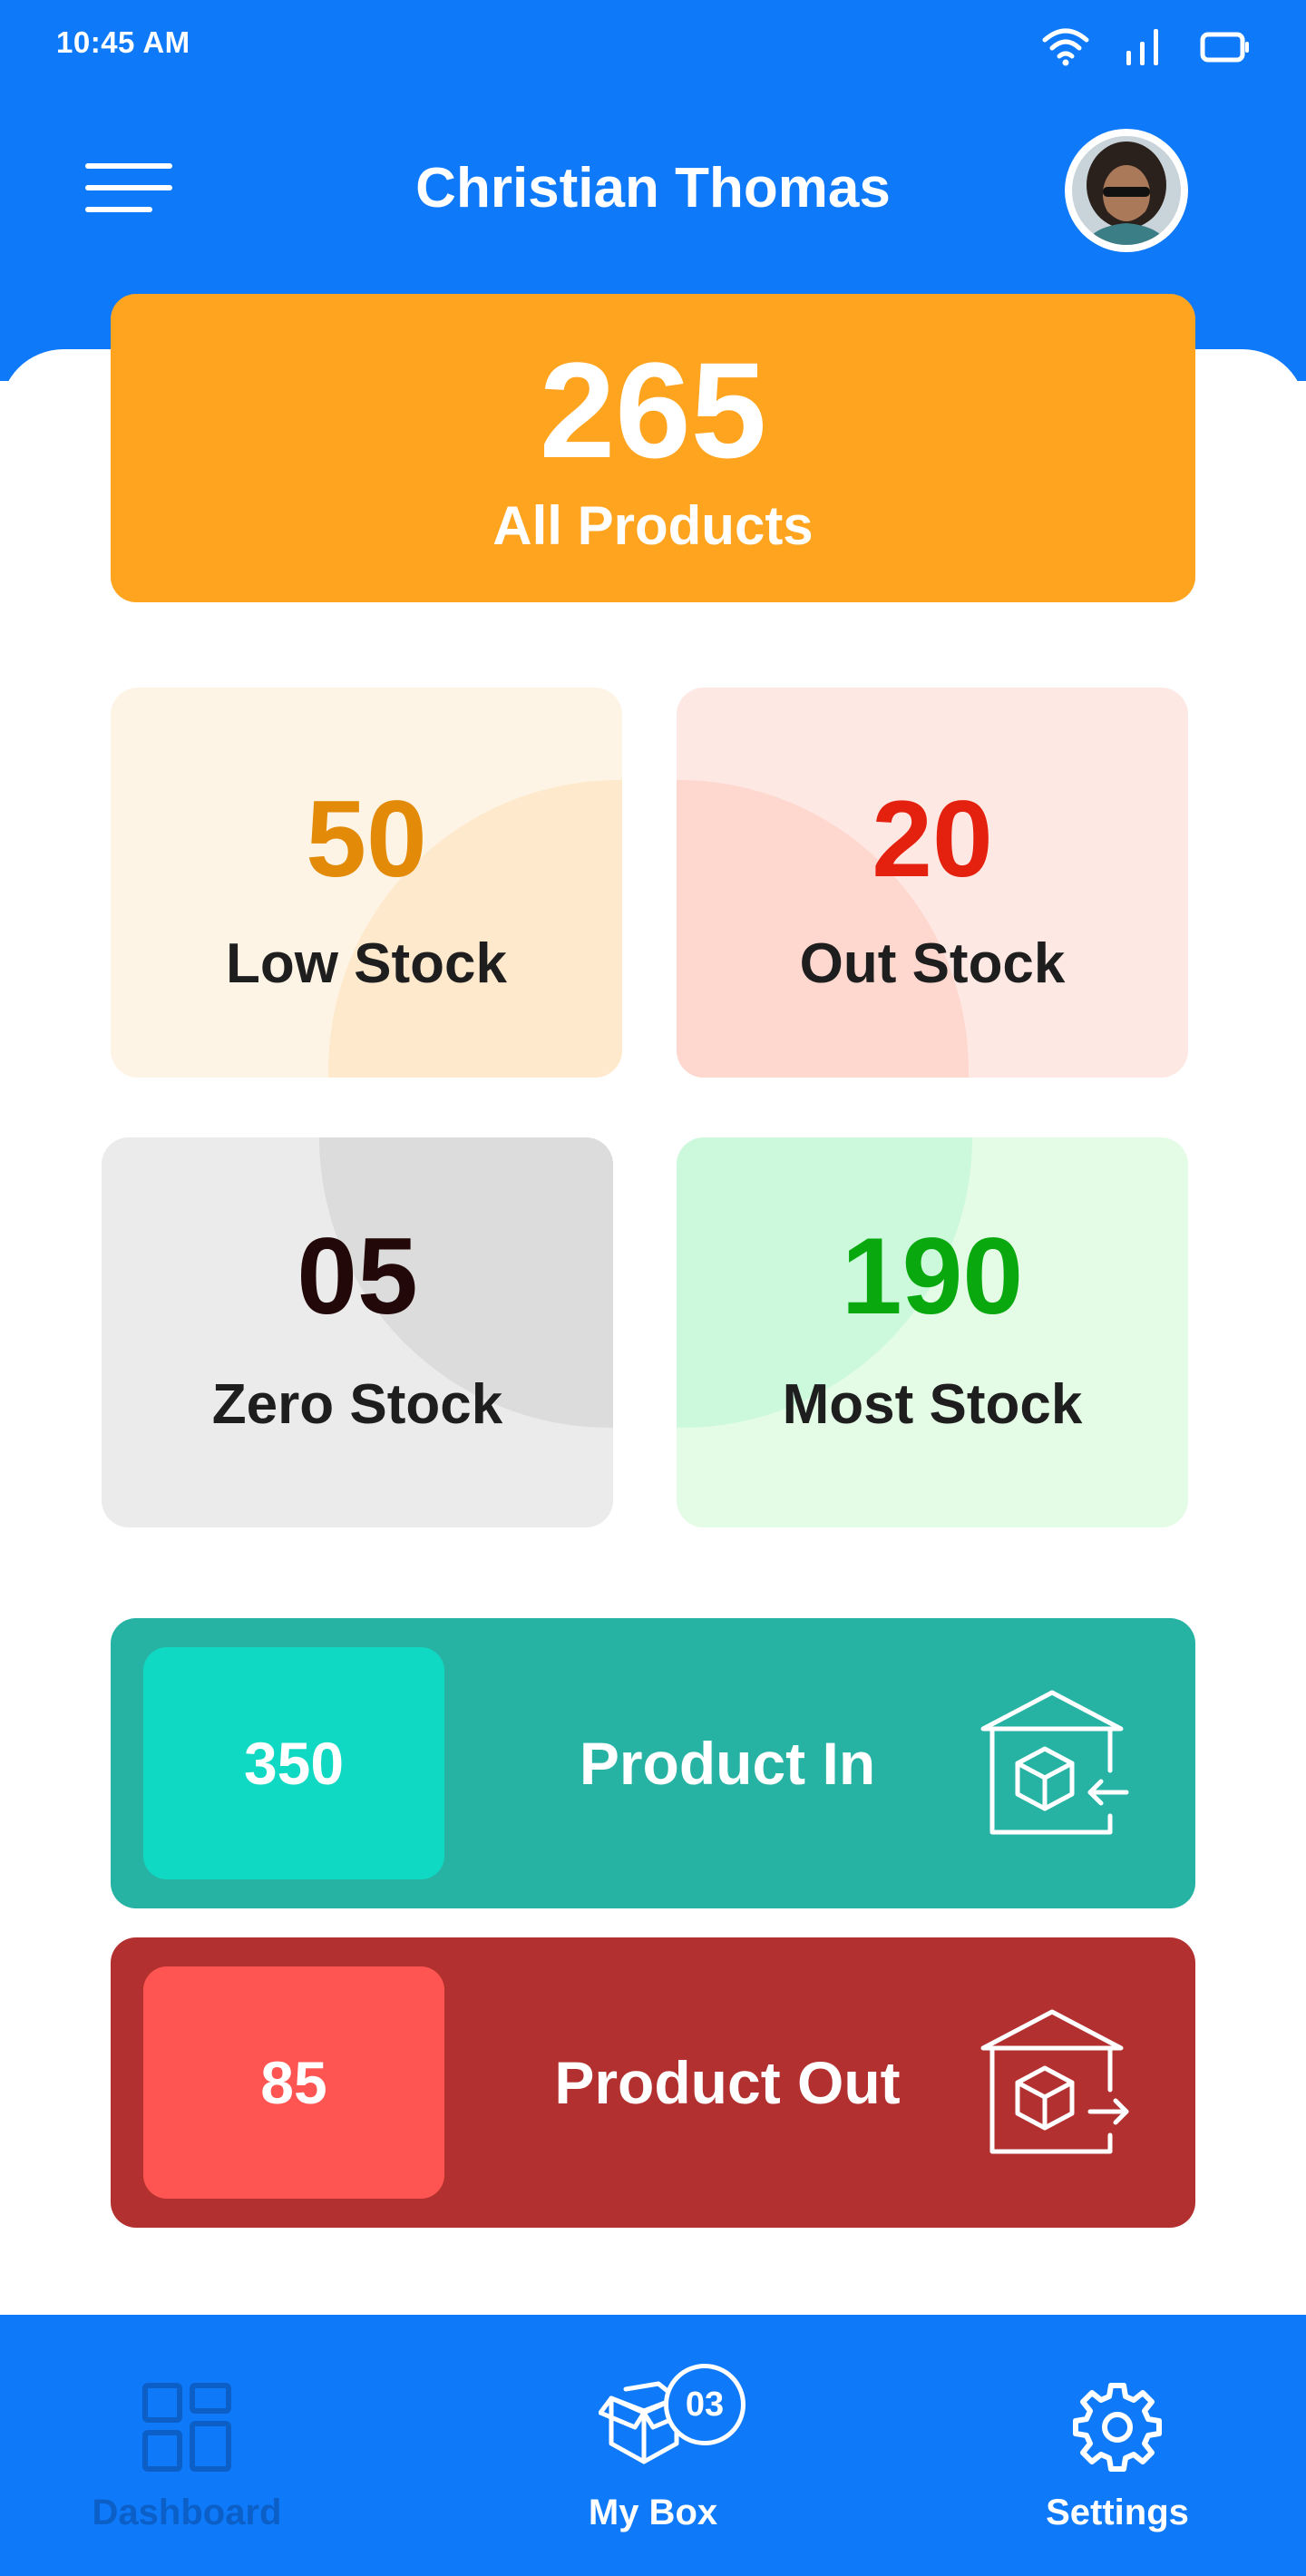  I want to click on nav-item-settings: Settings, so click(1117, 2445).